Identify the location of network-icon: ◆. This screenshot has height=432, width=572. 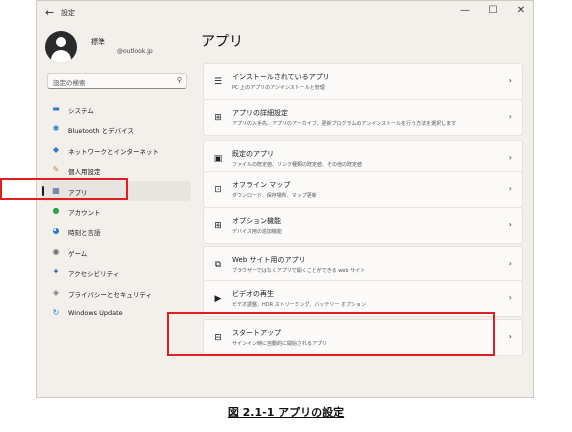
(56, 149).